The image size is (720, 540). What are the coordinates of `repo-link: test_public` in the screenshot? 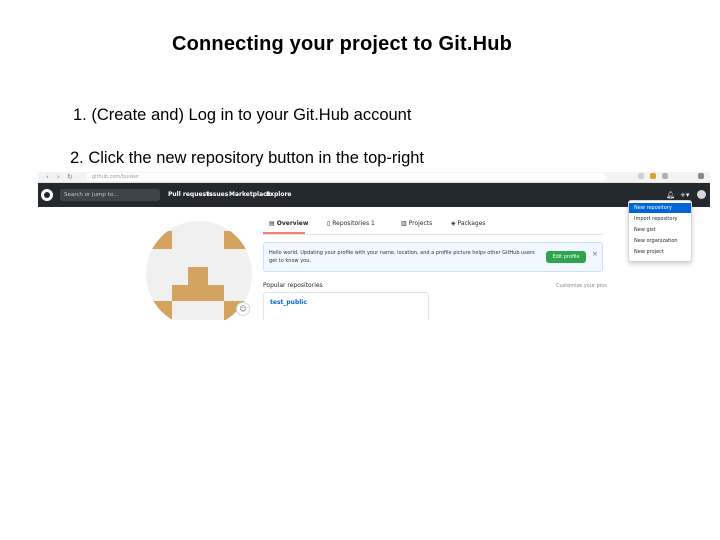 It's located at (288, 302).